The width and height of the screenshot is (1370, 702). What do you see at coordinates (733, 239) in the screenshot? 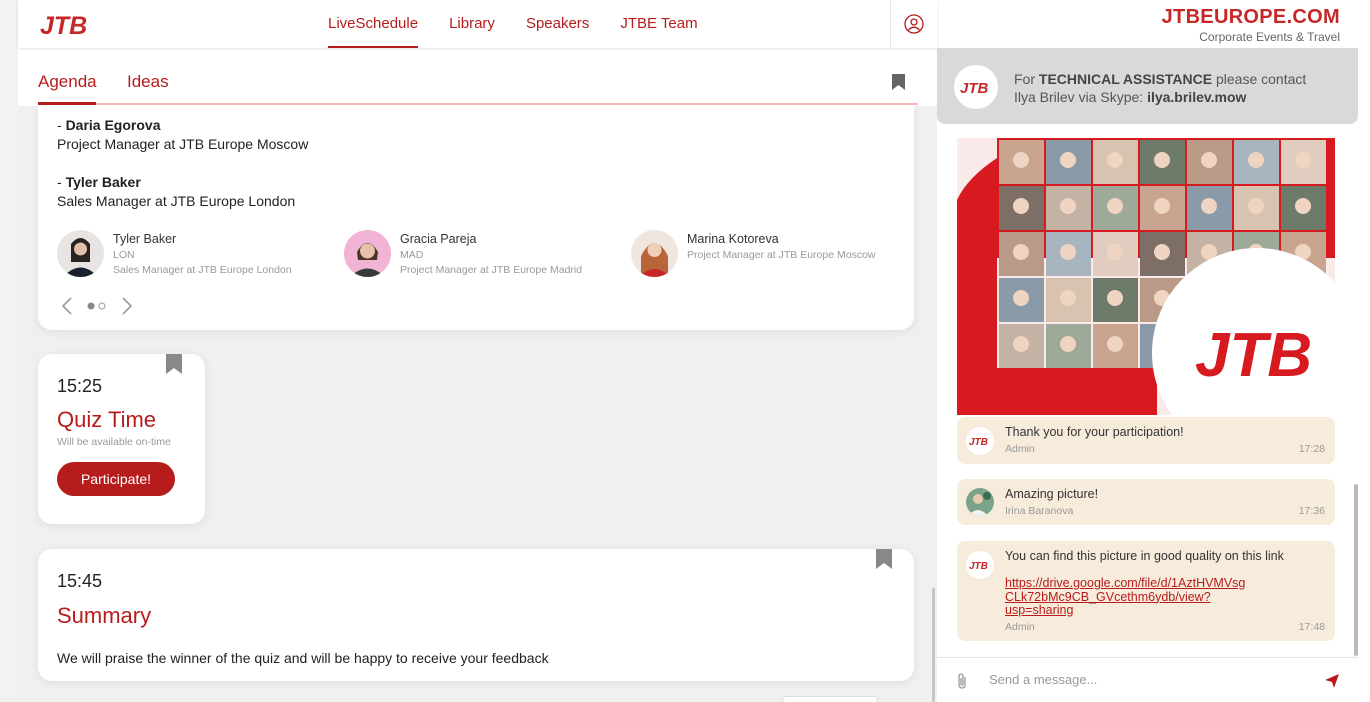
I see `speaker-name: Marina Kotoreva` at bounding box center [733, 239].